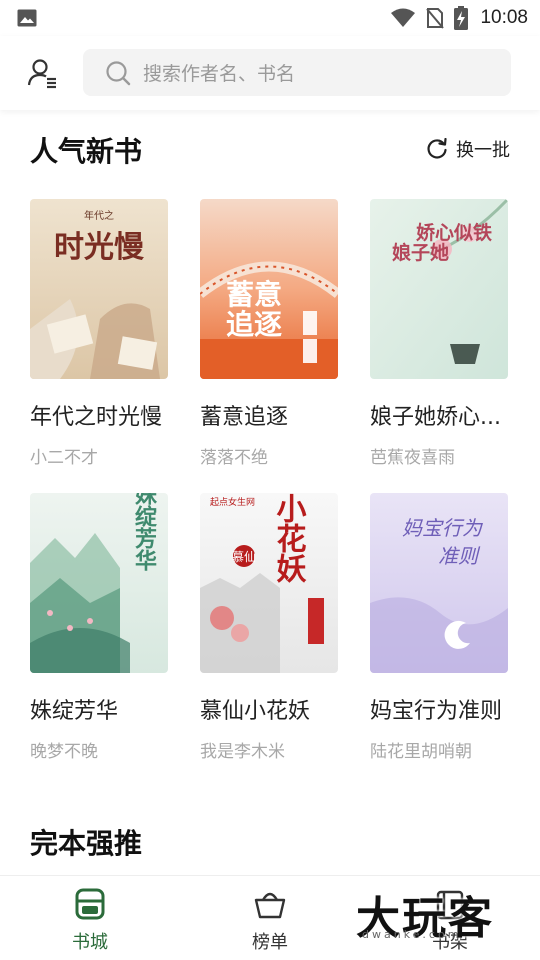  What do you see at coordinates (412, 934) in the screenshot?
I see `watermark-url: dwanke.com` at bounding box center [412, 934].